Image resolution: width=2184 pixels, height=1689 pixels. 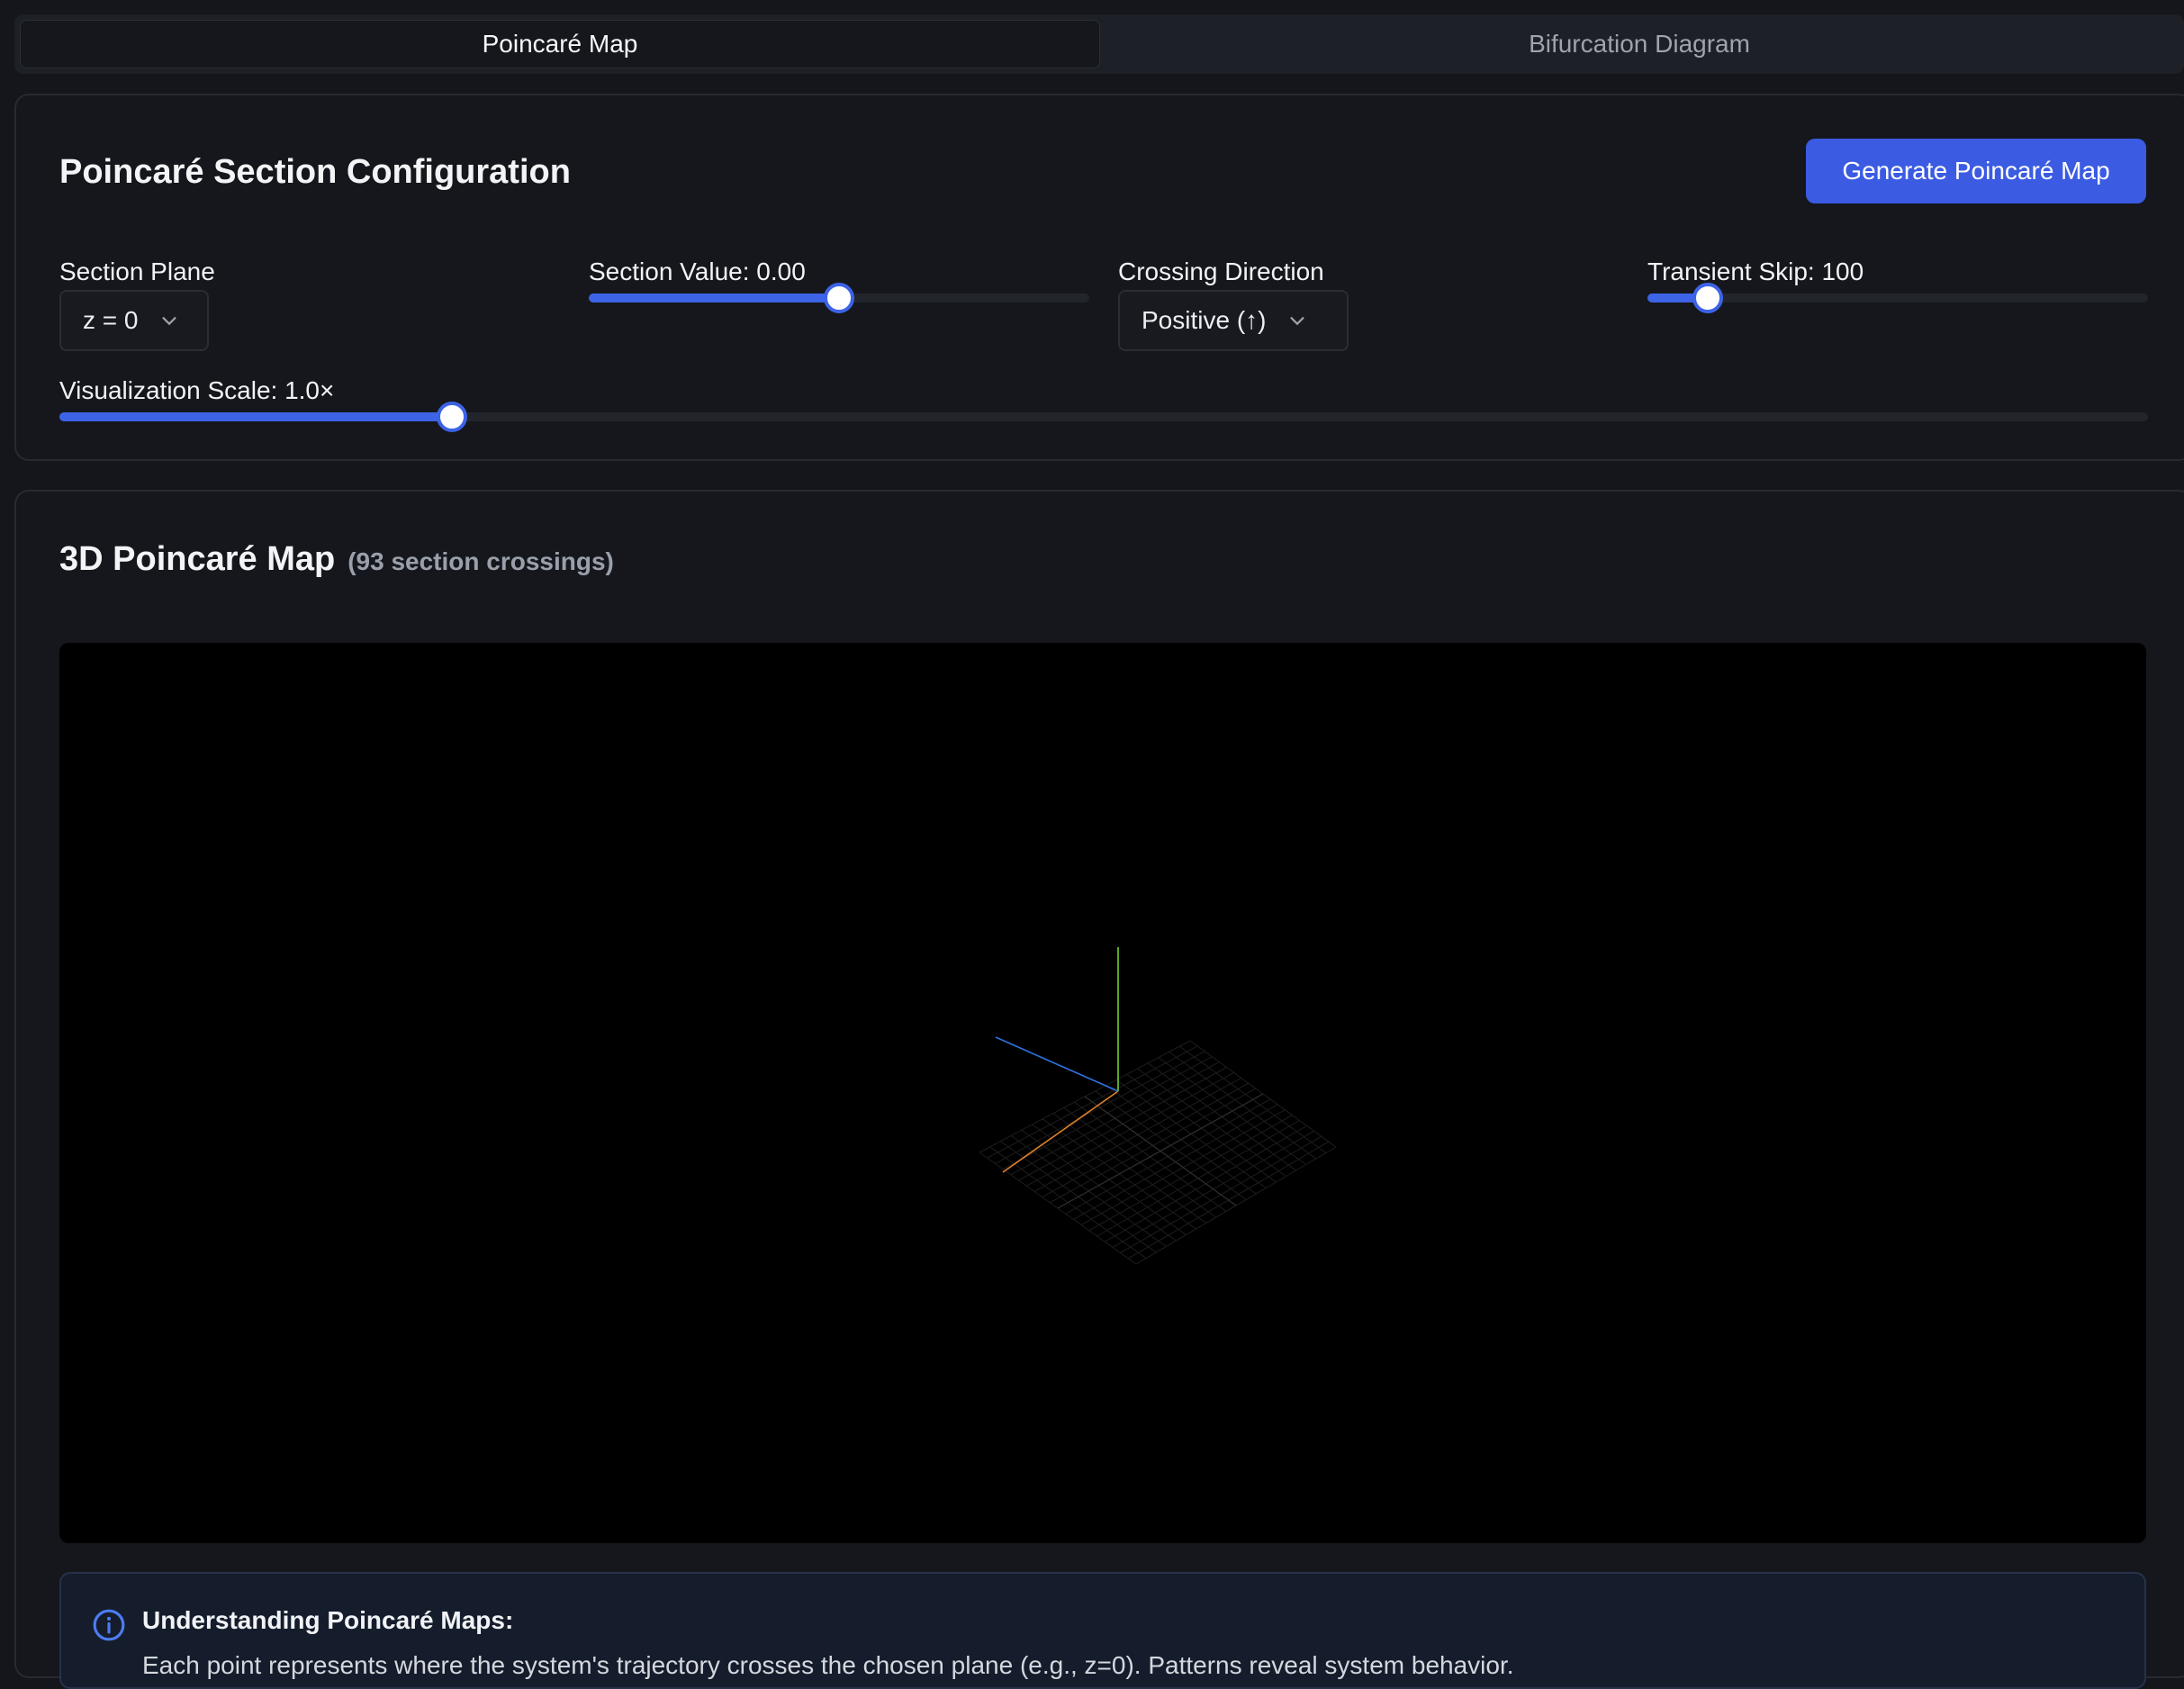 What do you see at coordinates (328, 1620) in the screenshot?
I see `info-title: Understanding Poincaré Maps:` at bounding box center [328, 1620].